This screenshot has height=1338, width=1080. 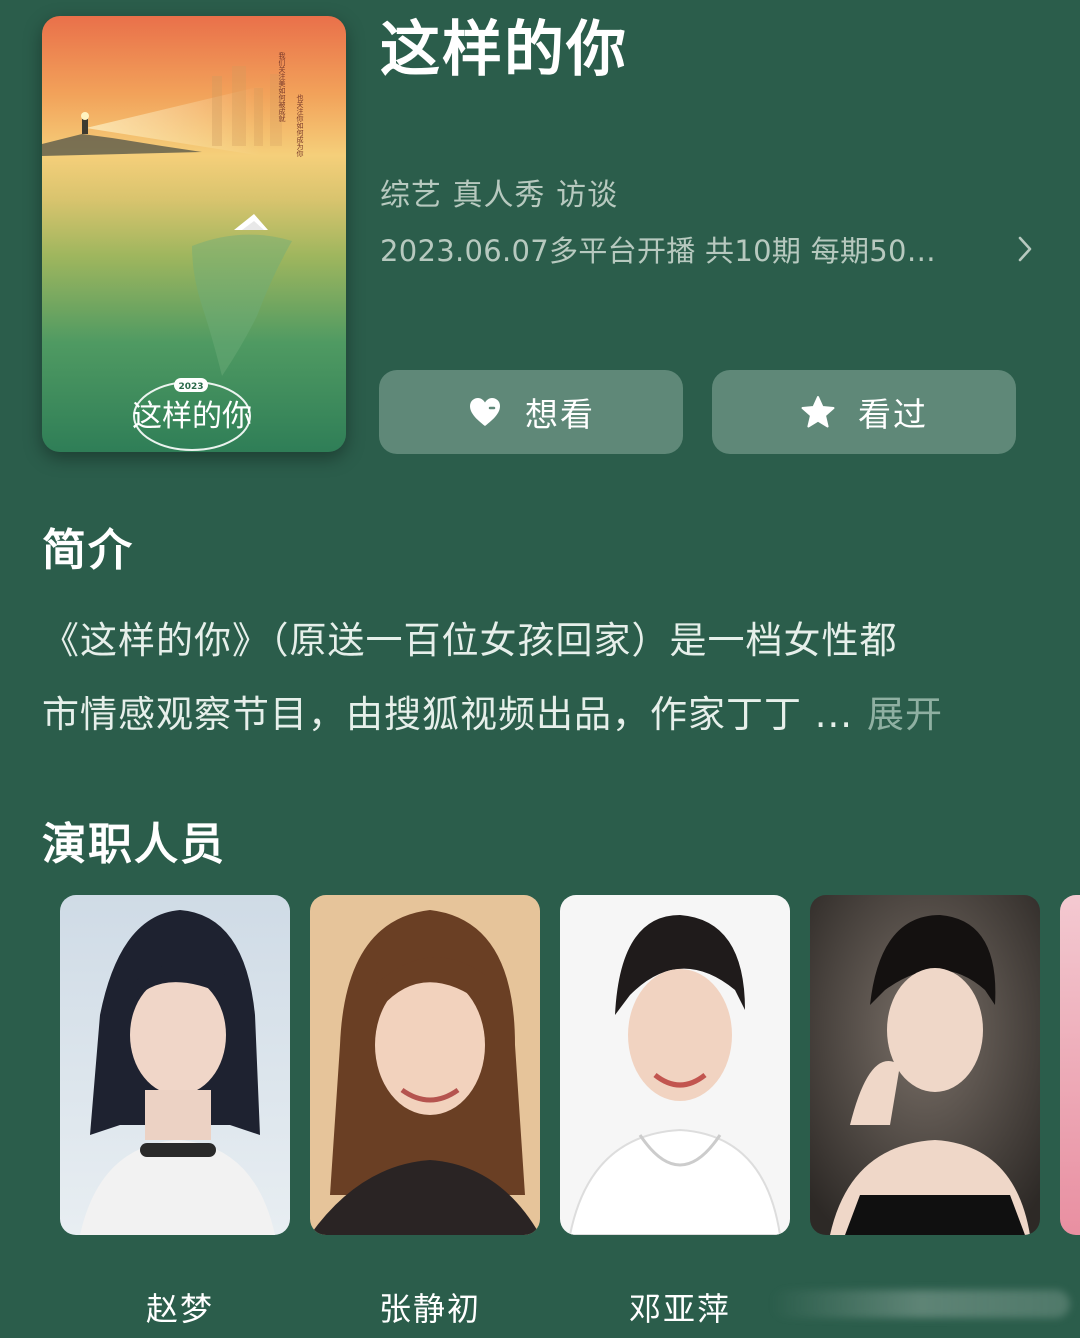 I want to click on show-genre: 综艺 真人秀 访谈, so click(x=499, y=195).